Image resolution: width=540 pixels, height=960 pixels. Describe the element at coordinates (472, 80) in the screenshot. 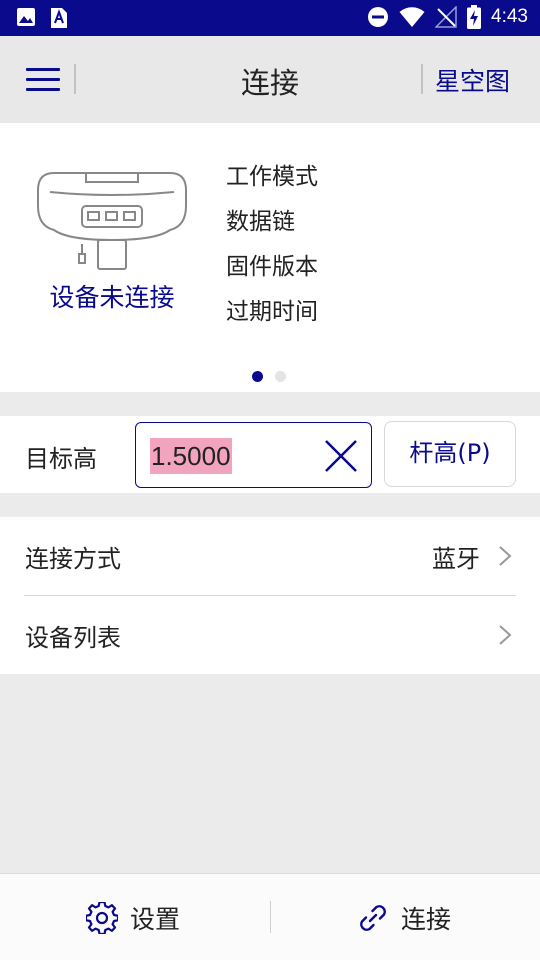

I see `skyplot-button: 星空图` at that location.